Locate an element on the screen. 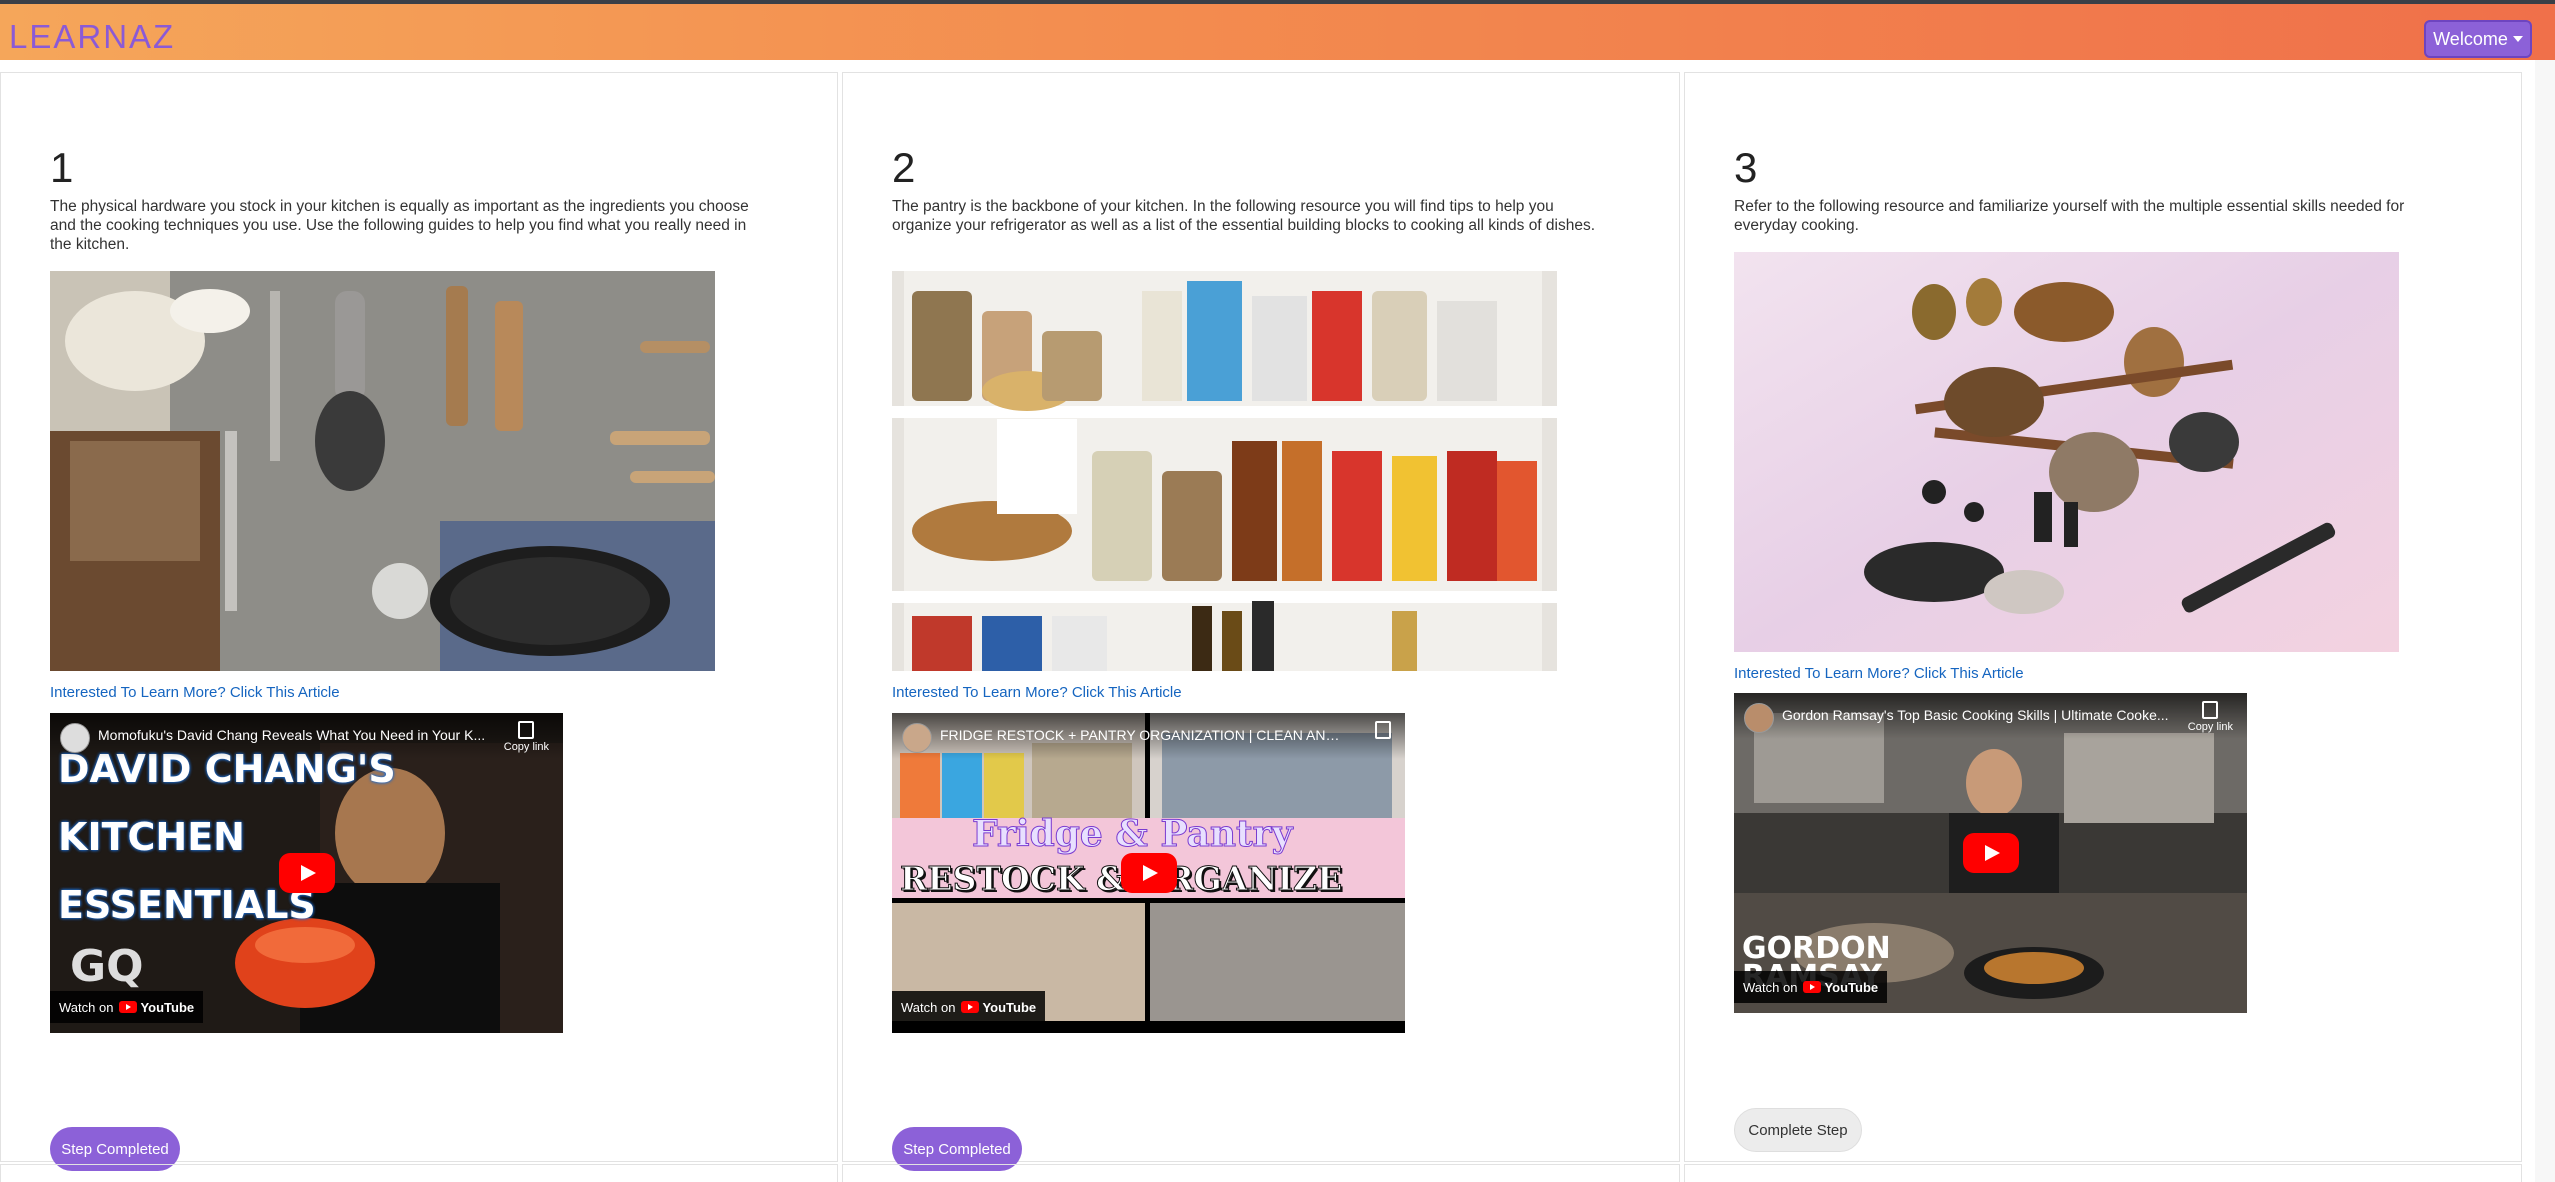 This screenshot has width=2555, height=1182. step-number: 1 is located at coordinates (62, 167).